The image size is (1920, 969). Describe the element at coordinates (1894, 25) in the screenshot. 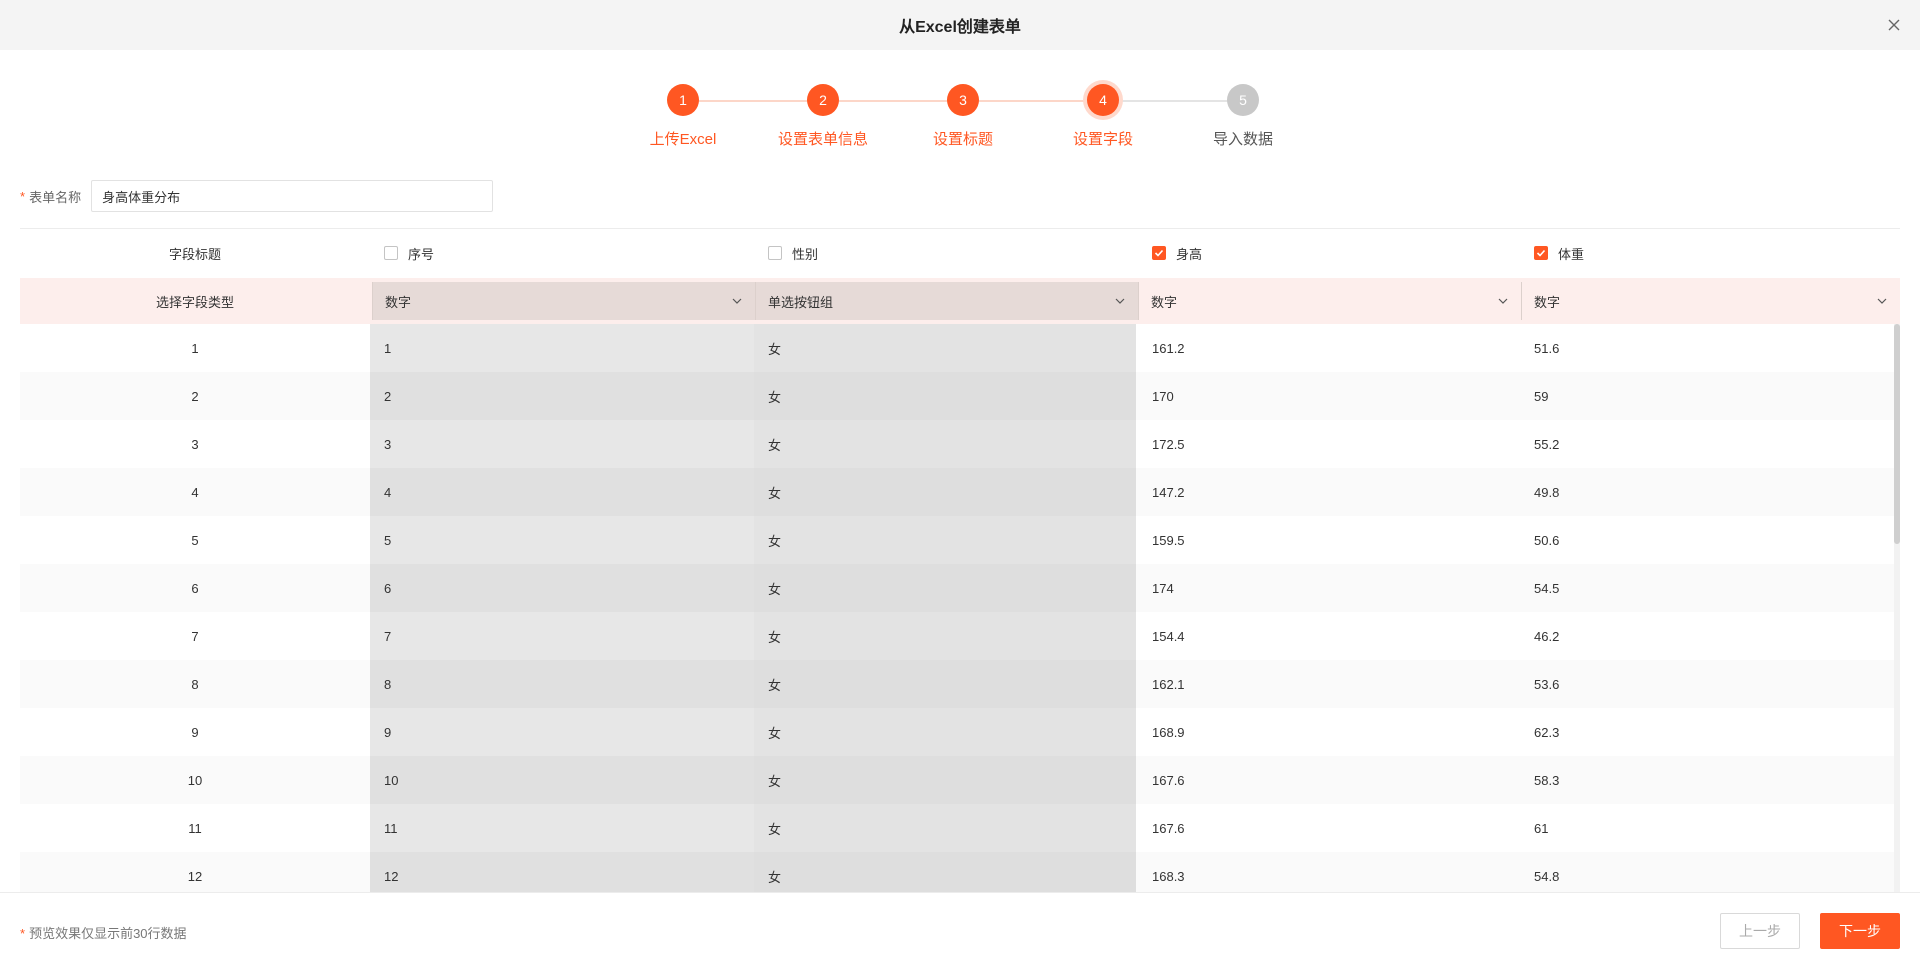

I see `close-icon` at that location.